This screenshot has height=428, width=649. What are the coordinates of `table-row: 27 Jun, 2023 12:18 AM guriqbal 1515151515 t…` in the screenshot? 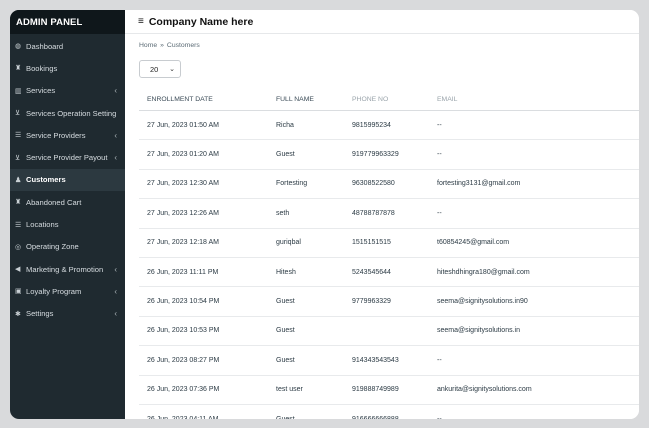 It's located at (389, 243).